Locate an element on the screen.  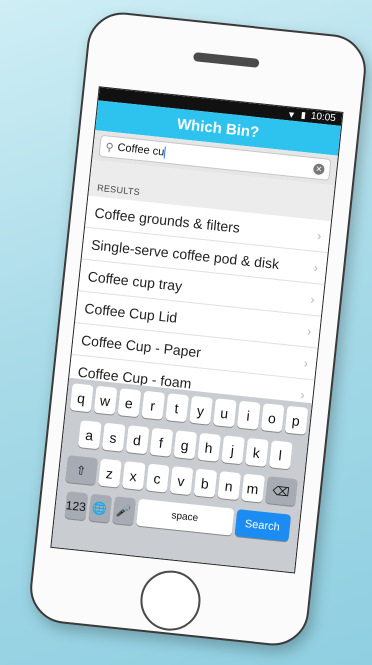
backspace-icon: ⌫ is located at coordinates (281, 491).